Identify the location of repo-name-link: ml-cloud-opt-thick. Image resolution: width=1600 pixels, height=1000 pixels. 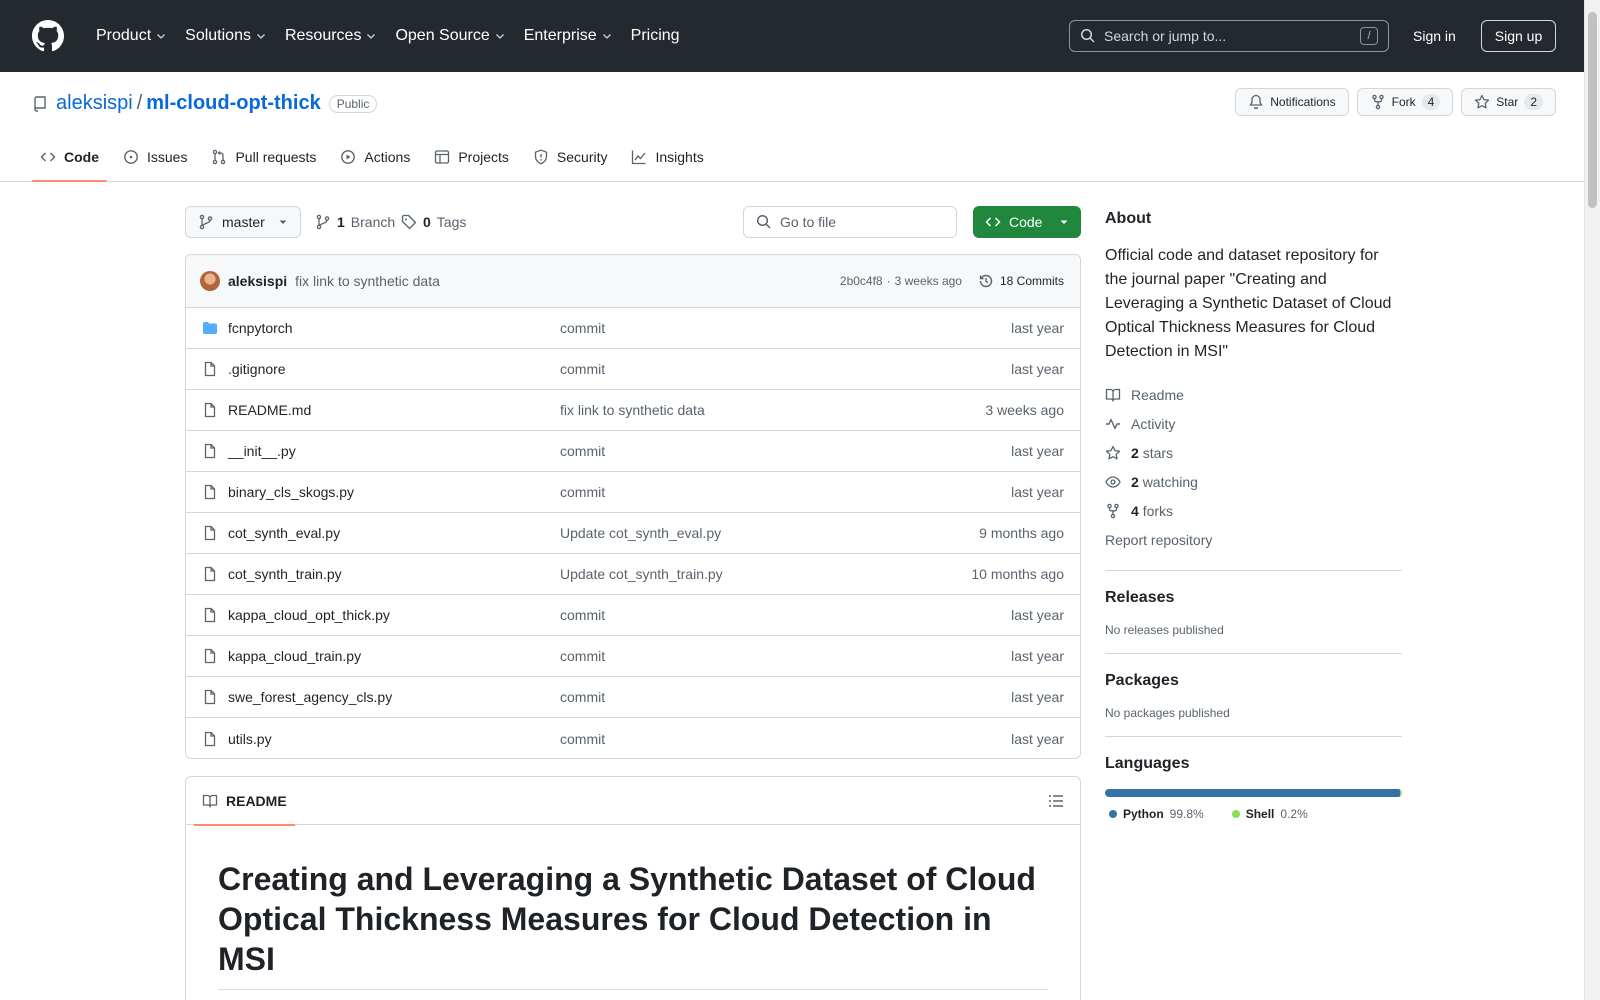
(233, 103).